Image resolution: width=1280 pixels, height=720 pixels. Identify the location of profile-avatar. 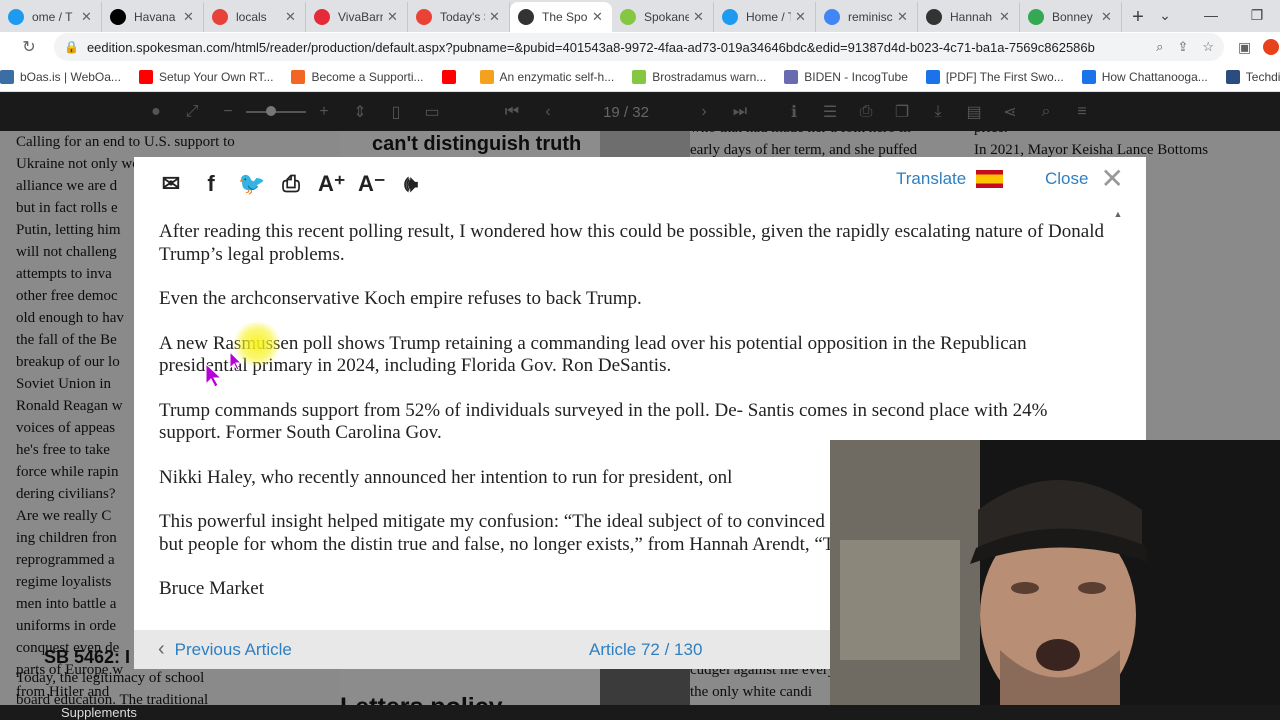
(1271, 47).